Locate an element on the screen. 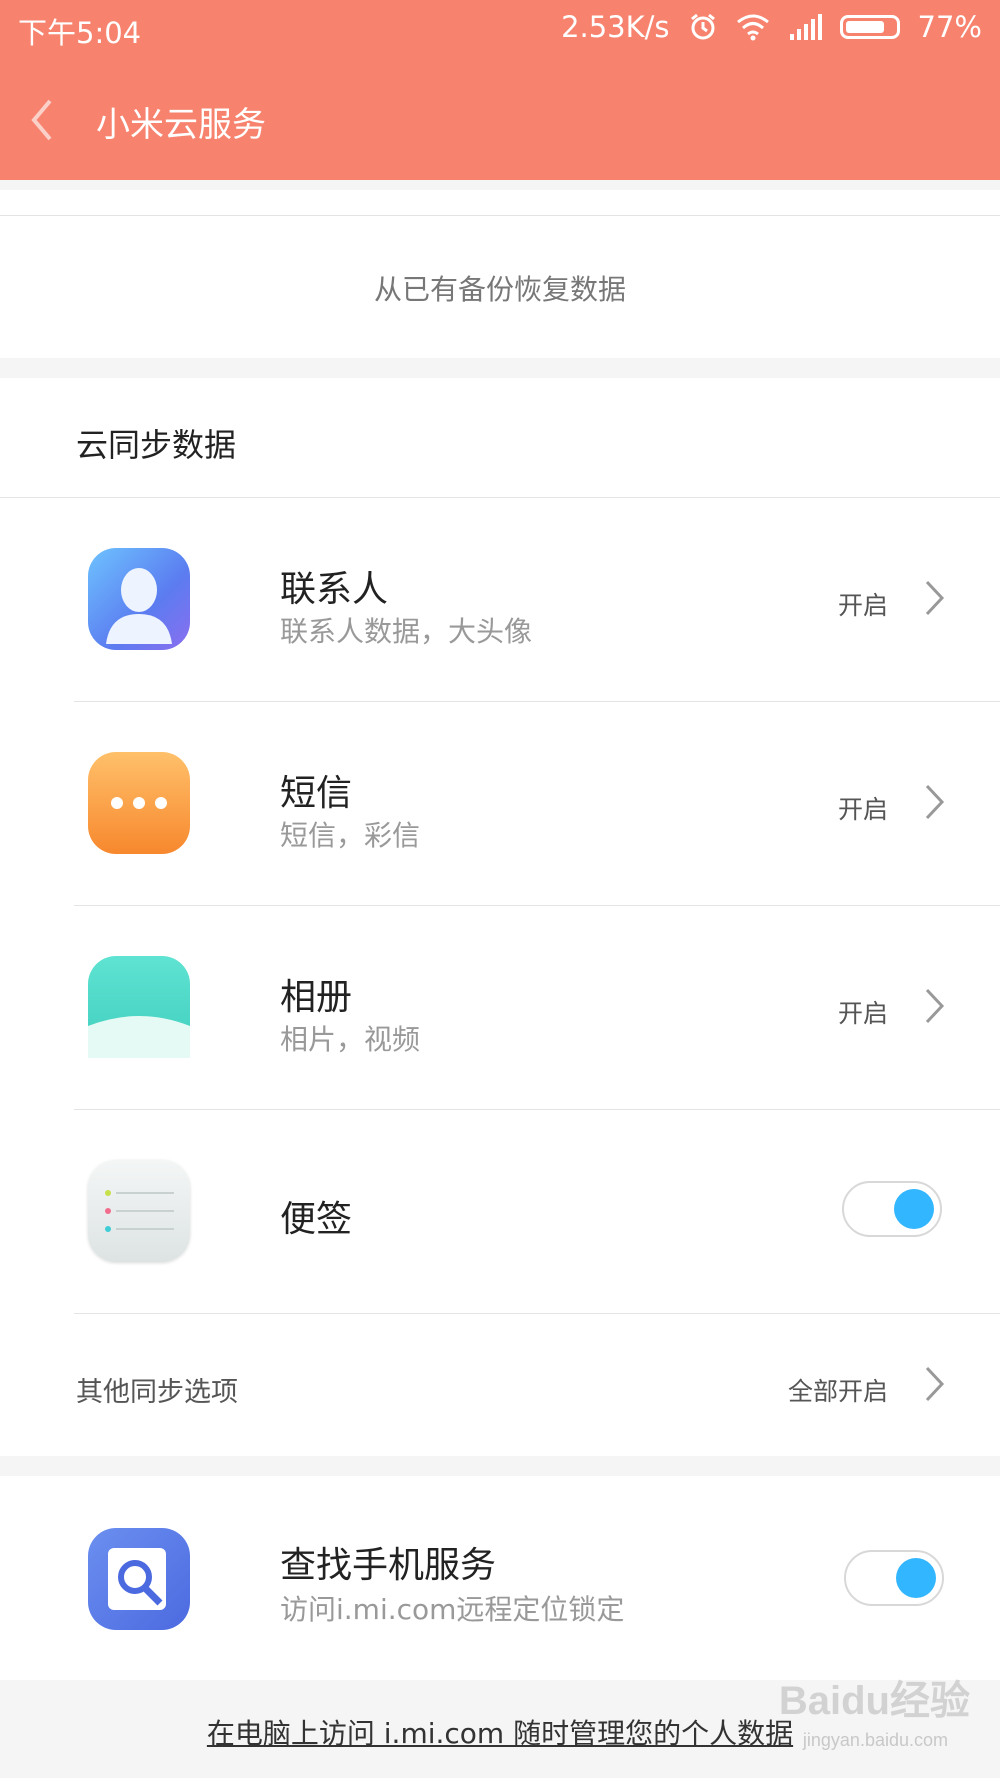  item-title: 联系人 is located at coordinates (334, 589).